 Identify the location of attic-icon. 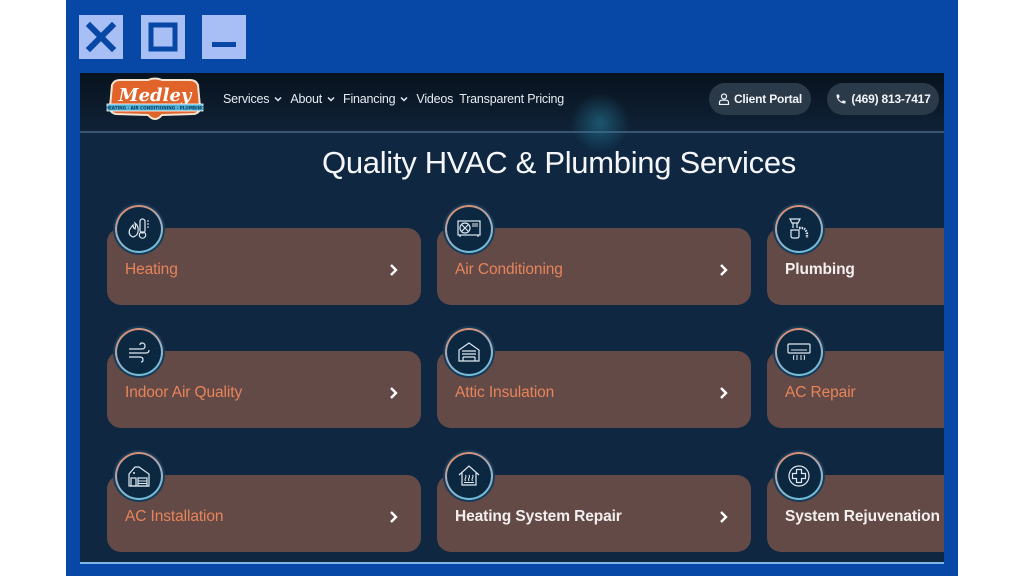
(469, 352).